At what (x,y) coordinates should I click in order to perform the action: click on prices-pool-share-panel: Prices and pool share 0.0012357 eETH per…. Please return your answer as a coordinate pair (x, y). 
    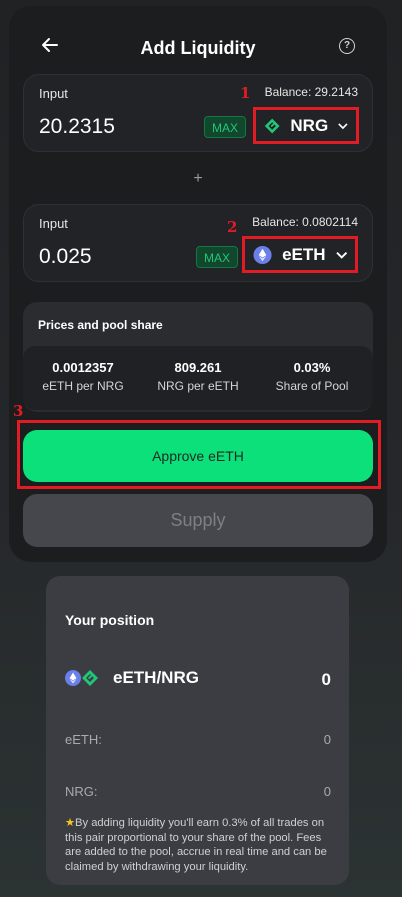
    Looking at the image, I should click on (198, 357).